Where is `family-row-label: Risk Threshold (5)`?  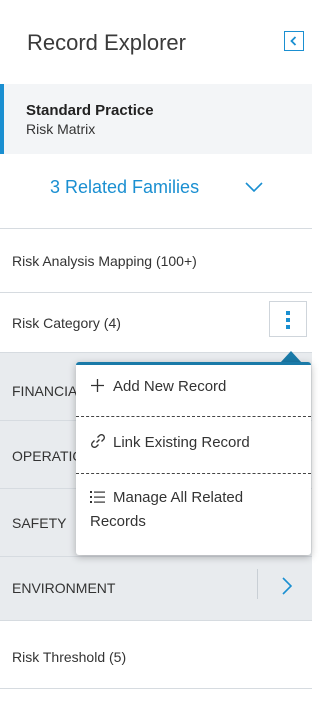 family-row-label: Risk Threshold (5) is located at coordinates (69, 657).